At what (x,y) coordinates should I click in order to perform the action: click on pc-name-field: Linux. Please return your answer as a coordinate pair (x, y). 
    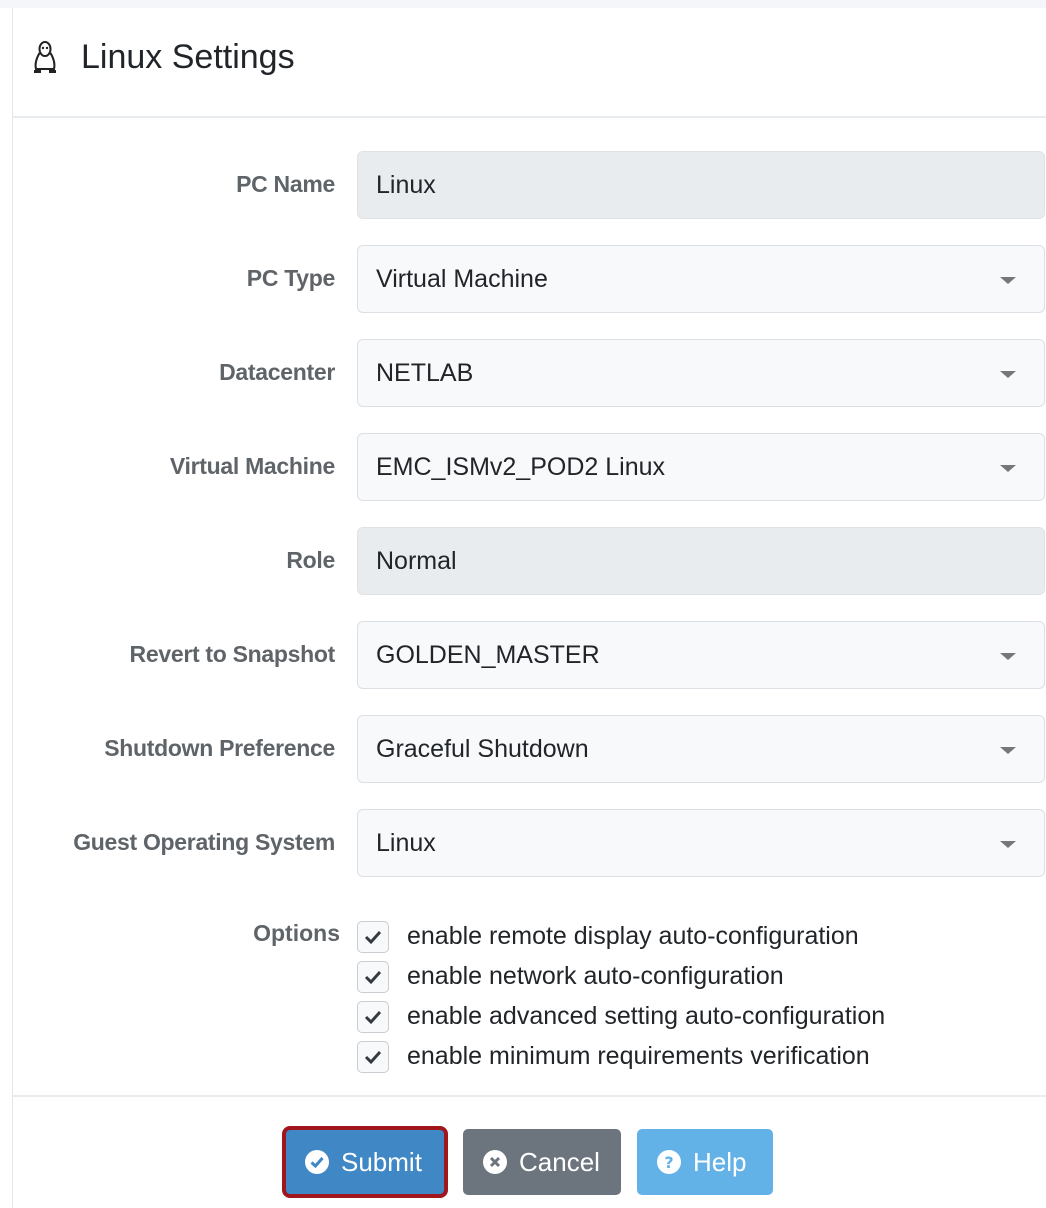
    Looking at the image, I should click on (701, 185).